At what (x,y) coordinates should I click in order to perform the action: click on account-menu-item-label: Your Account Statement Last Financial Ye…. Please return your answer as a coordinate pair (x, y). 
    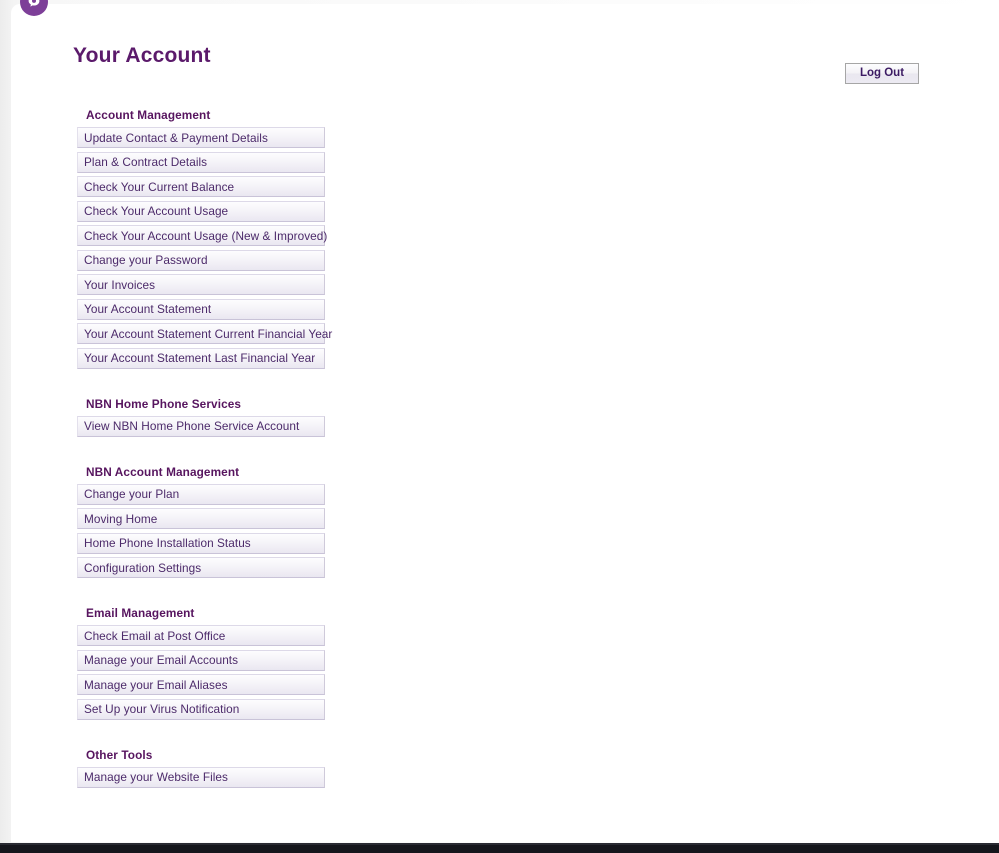
    Looking at the image, I should click on (200, 358).